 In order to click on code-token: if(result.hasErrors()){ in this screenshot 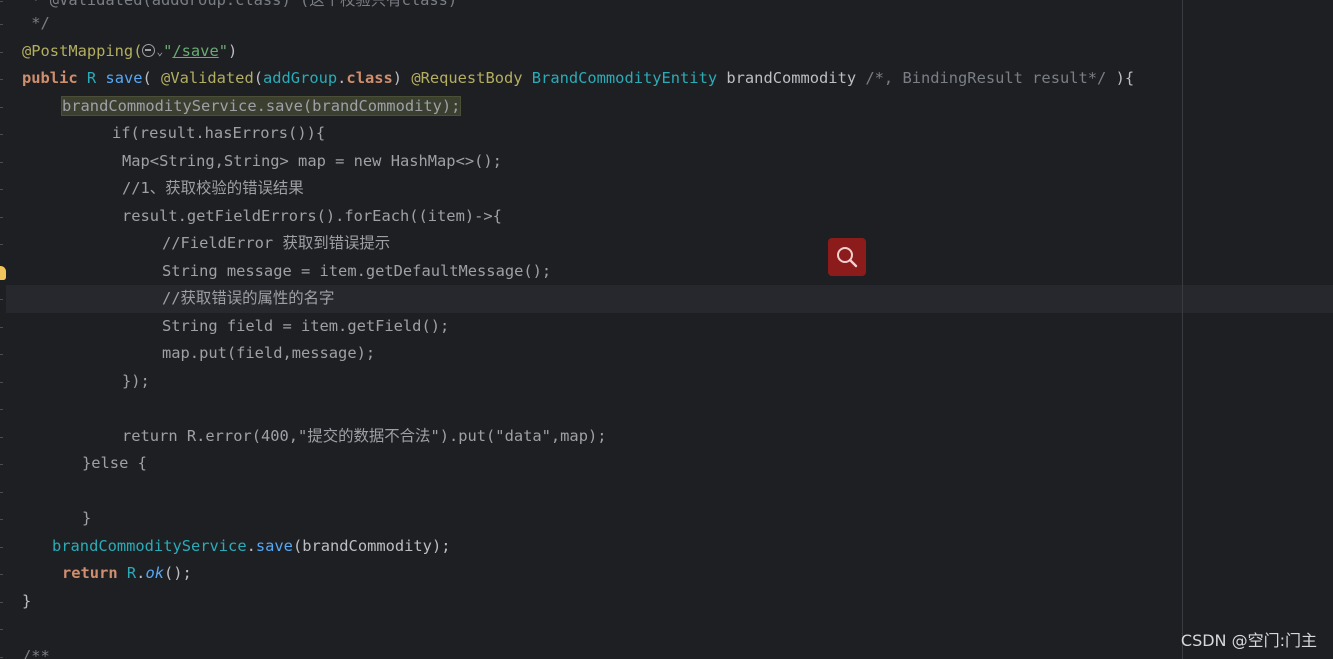, I will do `click(219, 133)`.